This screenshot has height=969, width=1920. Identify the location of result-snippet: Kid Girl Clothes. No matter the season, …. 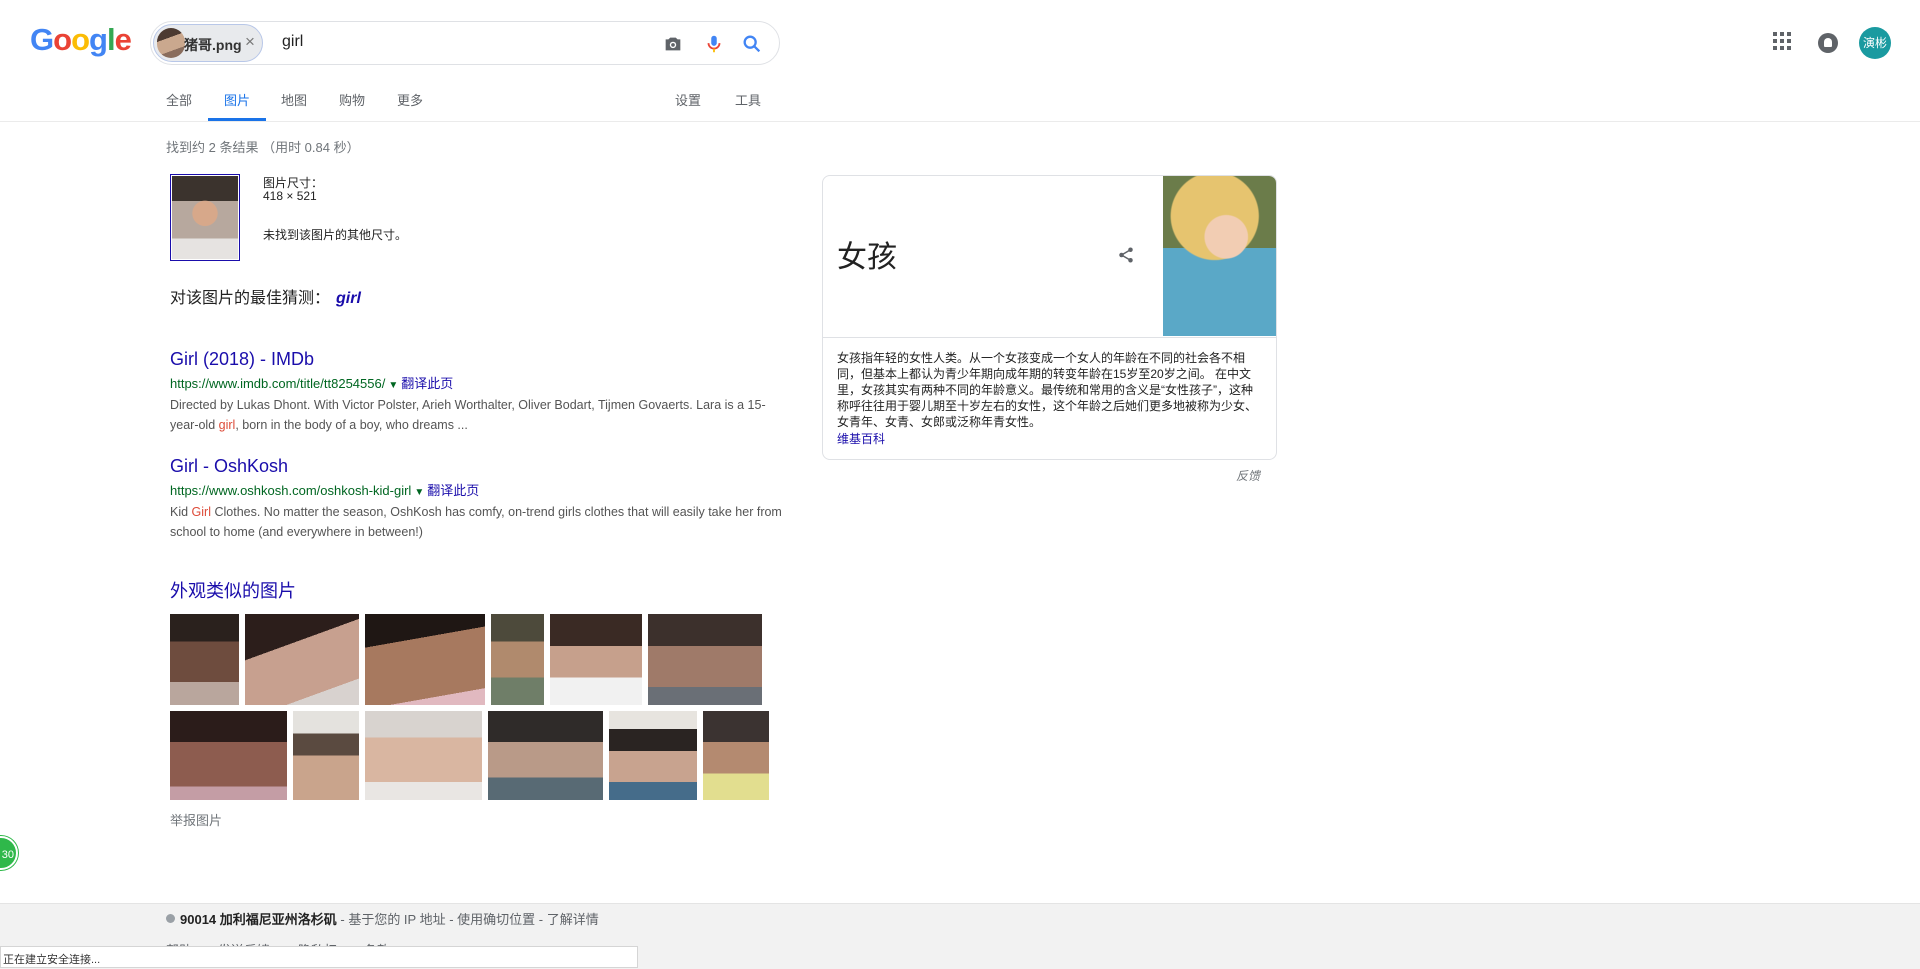
(476, 522).